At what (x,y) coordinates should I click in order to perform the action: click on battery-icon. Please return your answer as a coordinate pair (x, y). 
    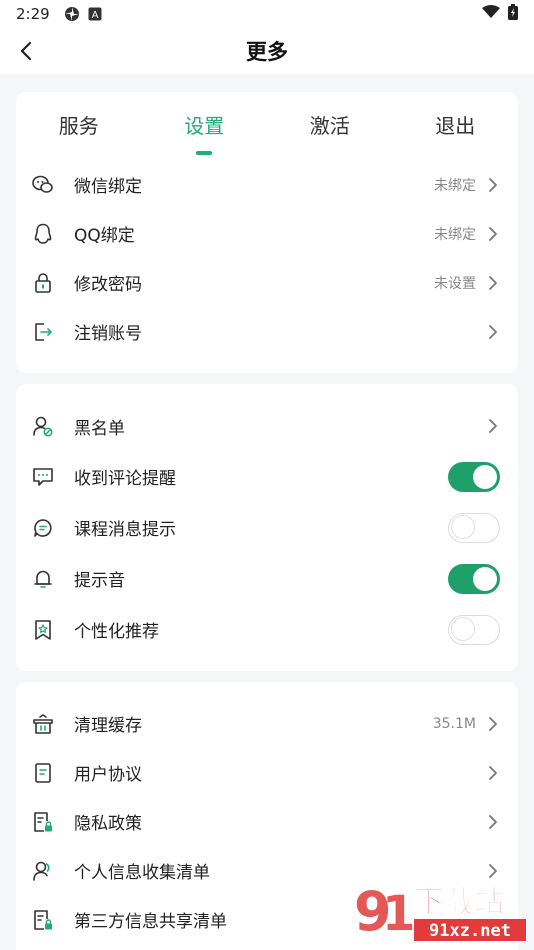
    Looking at the image, I should click on (513, 14).